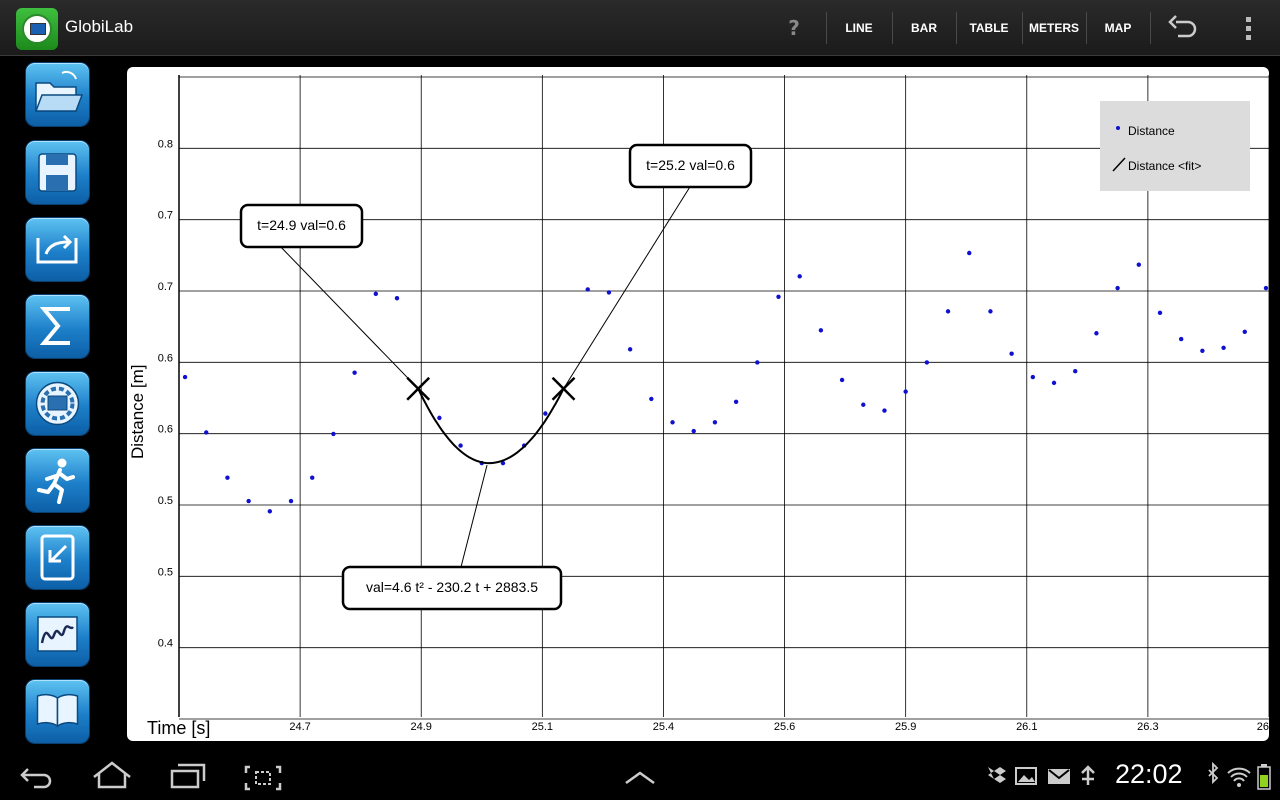 Image resolution: width=1280 pixels, height=800 pixels. What do you see at coordinates (36, 778) in the screenshot?
I see `back-icon` at bounding box center [36, 778].